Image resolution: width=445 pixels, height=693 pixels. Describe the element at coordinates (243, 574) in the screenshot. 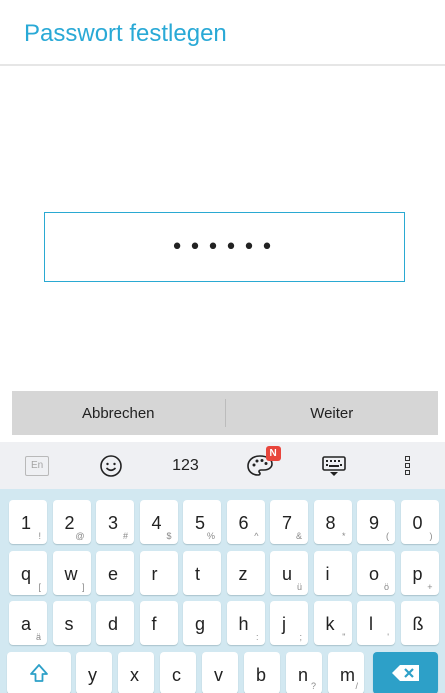

I see `key-label: z` at that location.